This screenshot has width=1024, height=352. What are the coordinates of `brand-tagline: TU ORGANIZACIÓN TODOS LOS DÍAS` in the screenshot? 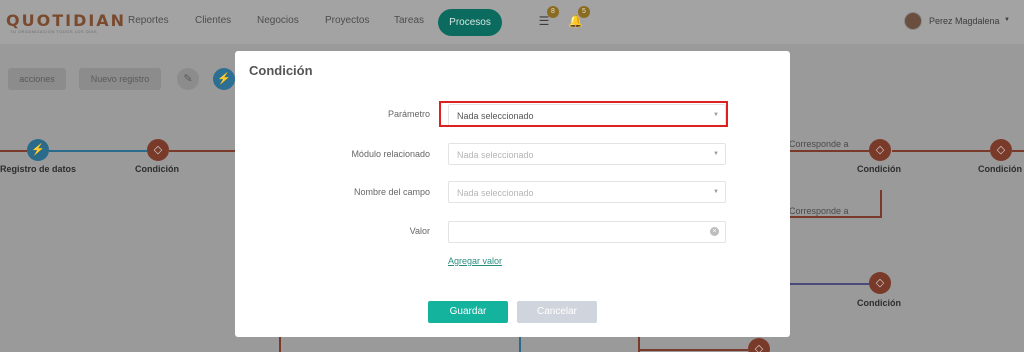 It's located at (54, 31).